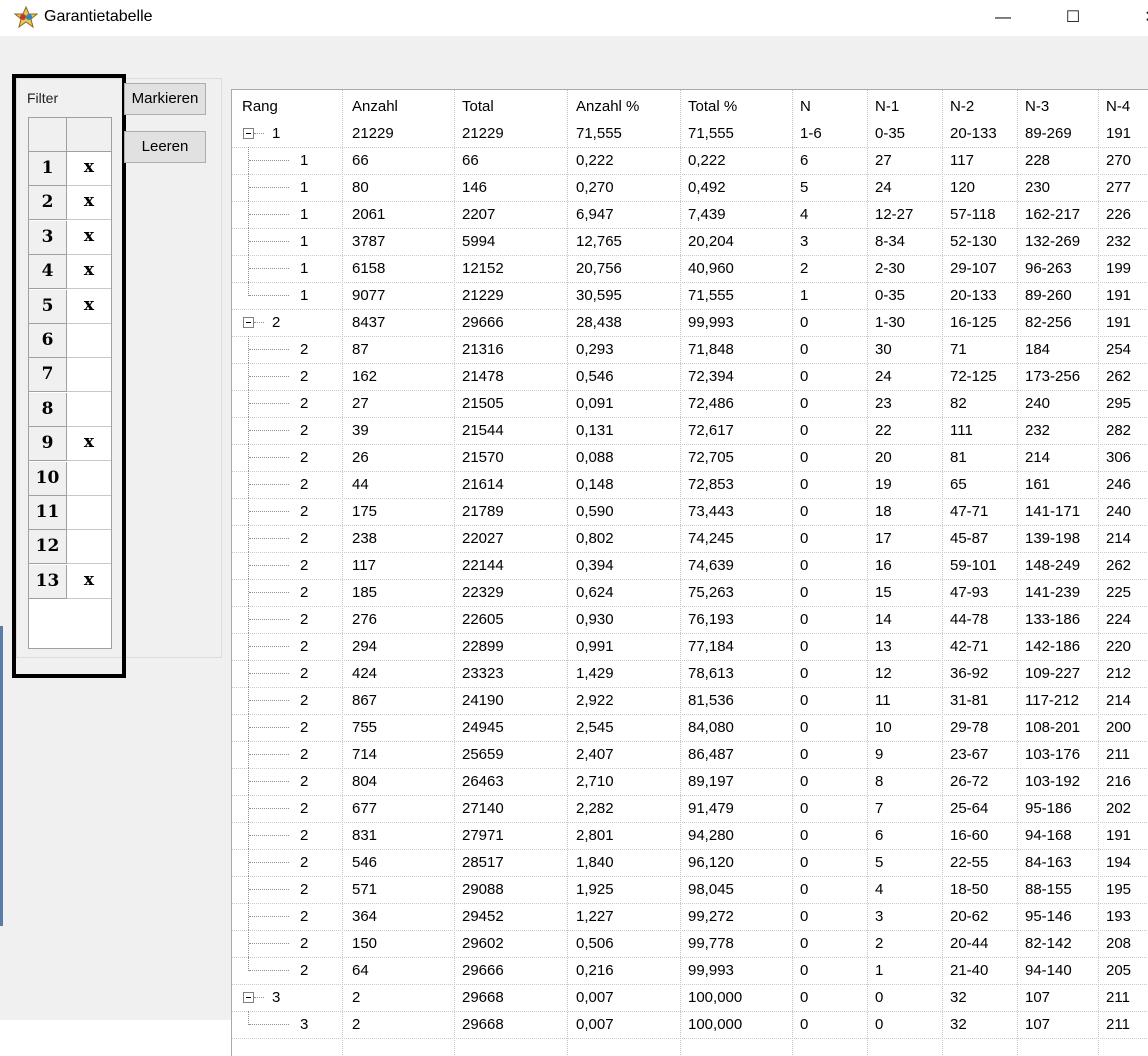  What do you see at coordinates (1037, 105) in the screenshot?
I see `column-header: N-3` at bounding box center [1037, 105].